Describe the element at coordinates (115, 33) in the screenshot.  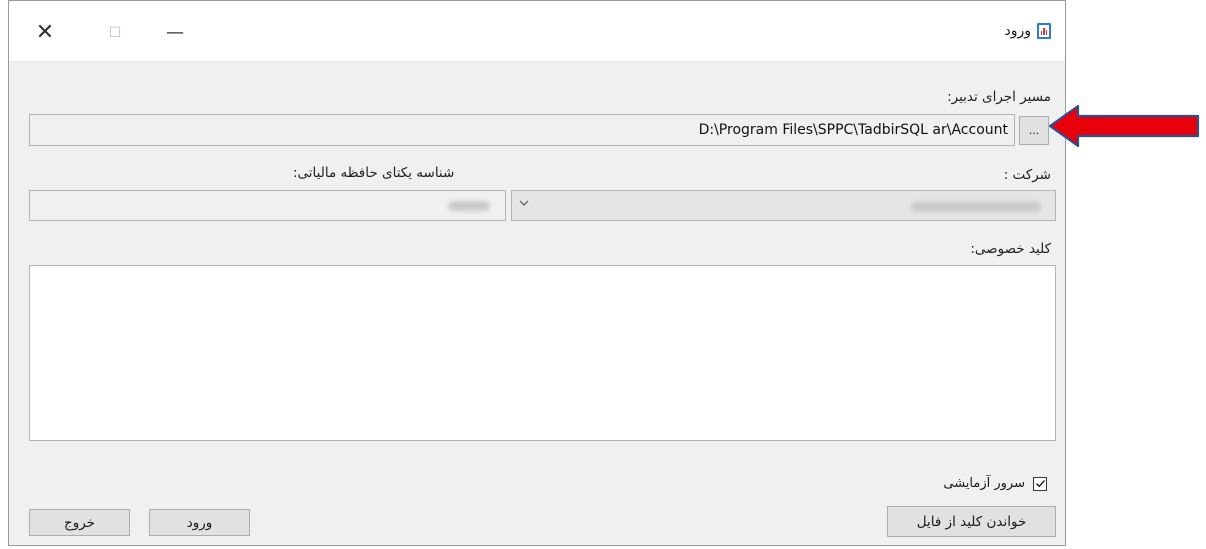
I see `maximize-button: ☐` at that location.